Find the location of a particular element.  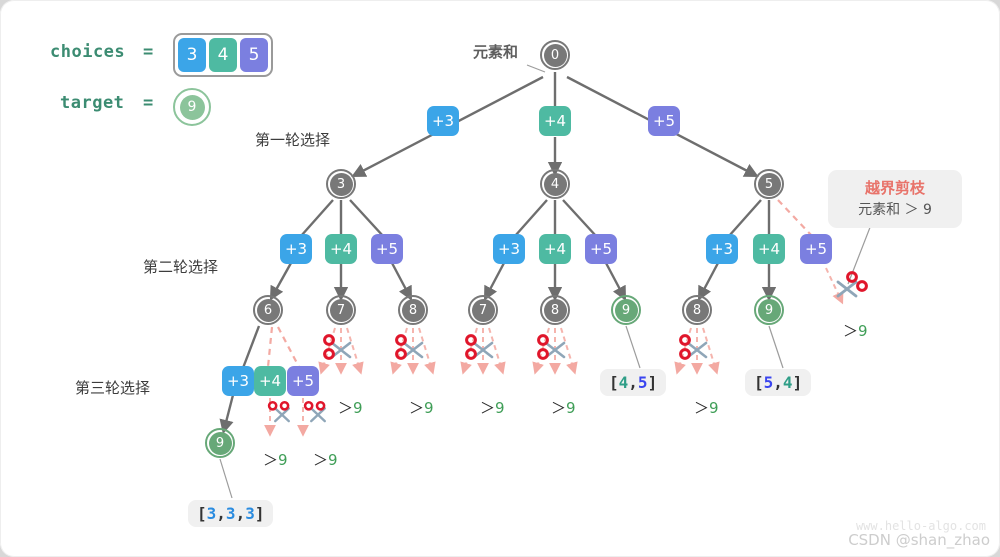

round-1-label: 第一轮选择 is located at coordinates (293, 140).